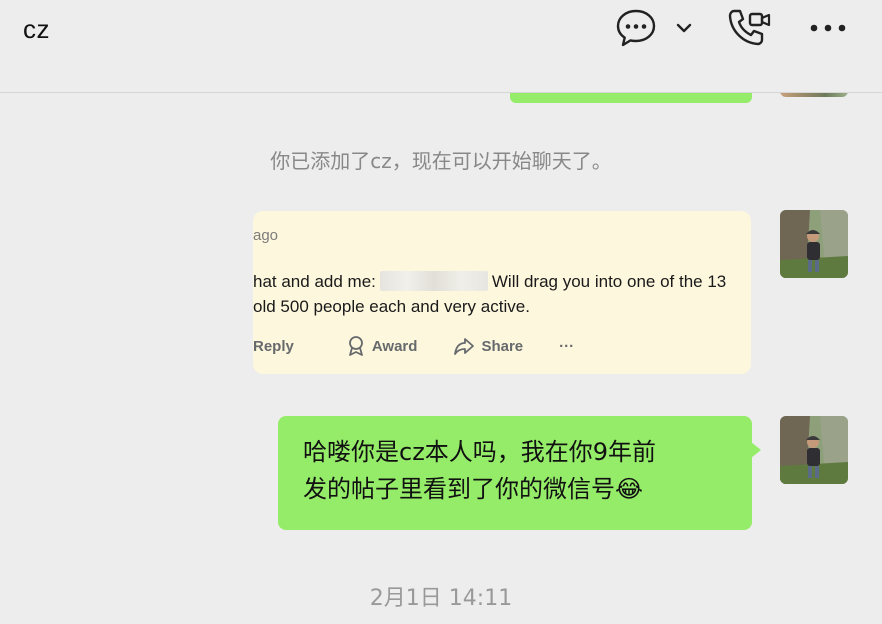 The width and height of the screenshot is (882, 624). I want to click on outgoing-message-bubble: 哈喽你是cz本人吗，我在你9年前 发的帖子里看到了你的微信号😂, so click(519, 473).